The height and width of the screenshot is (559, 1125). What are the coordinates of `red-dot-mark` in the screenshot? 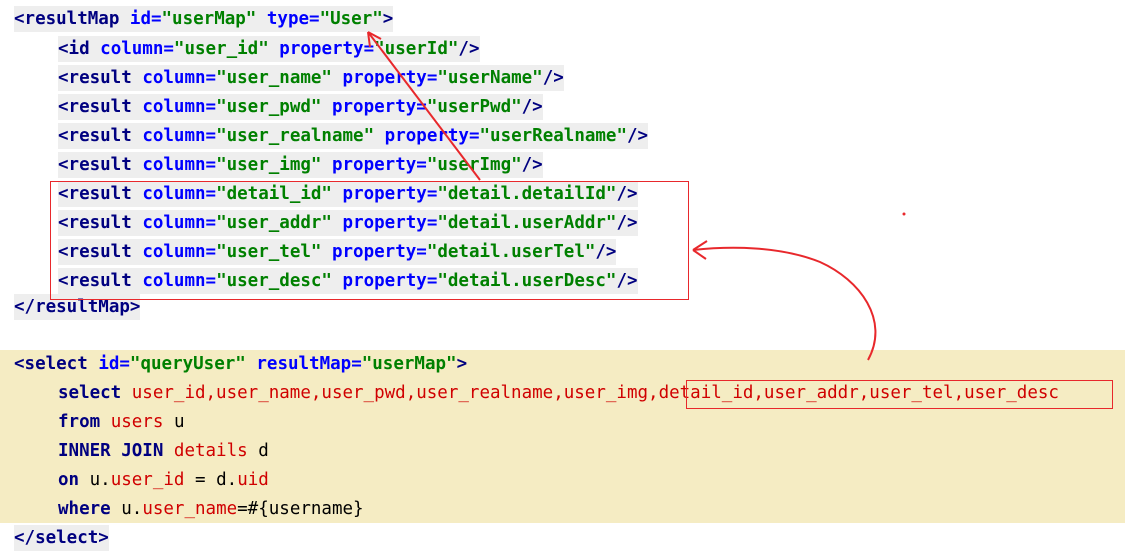 It's located at (904, 214).